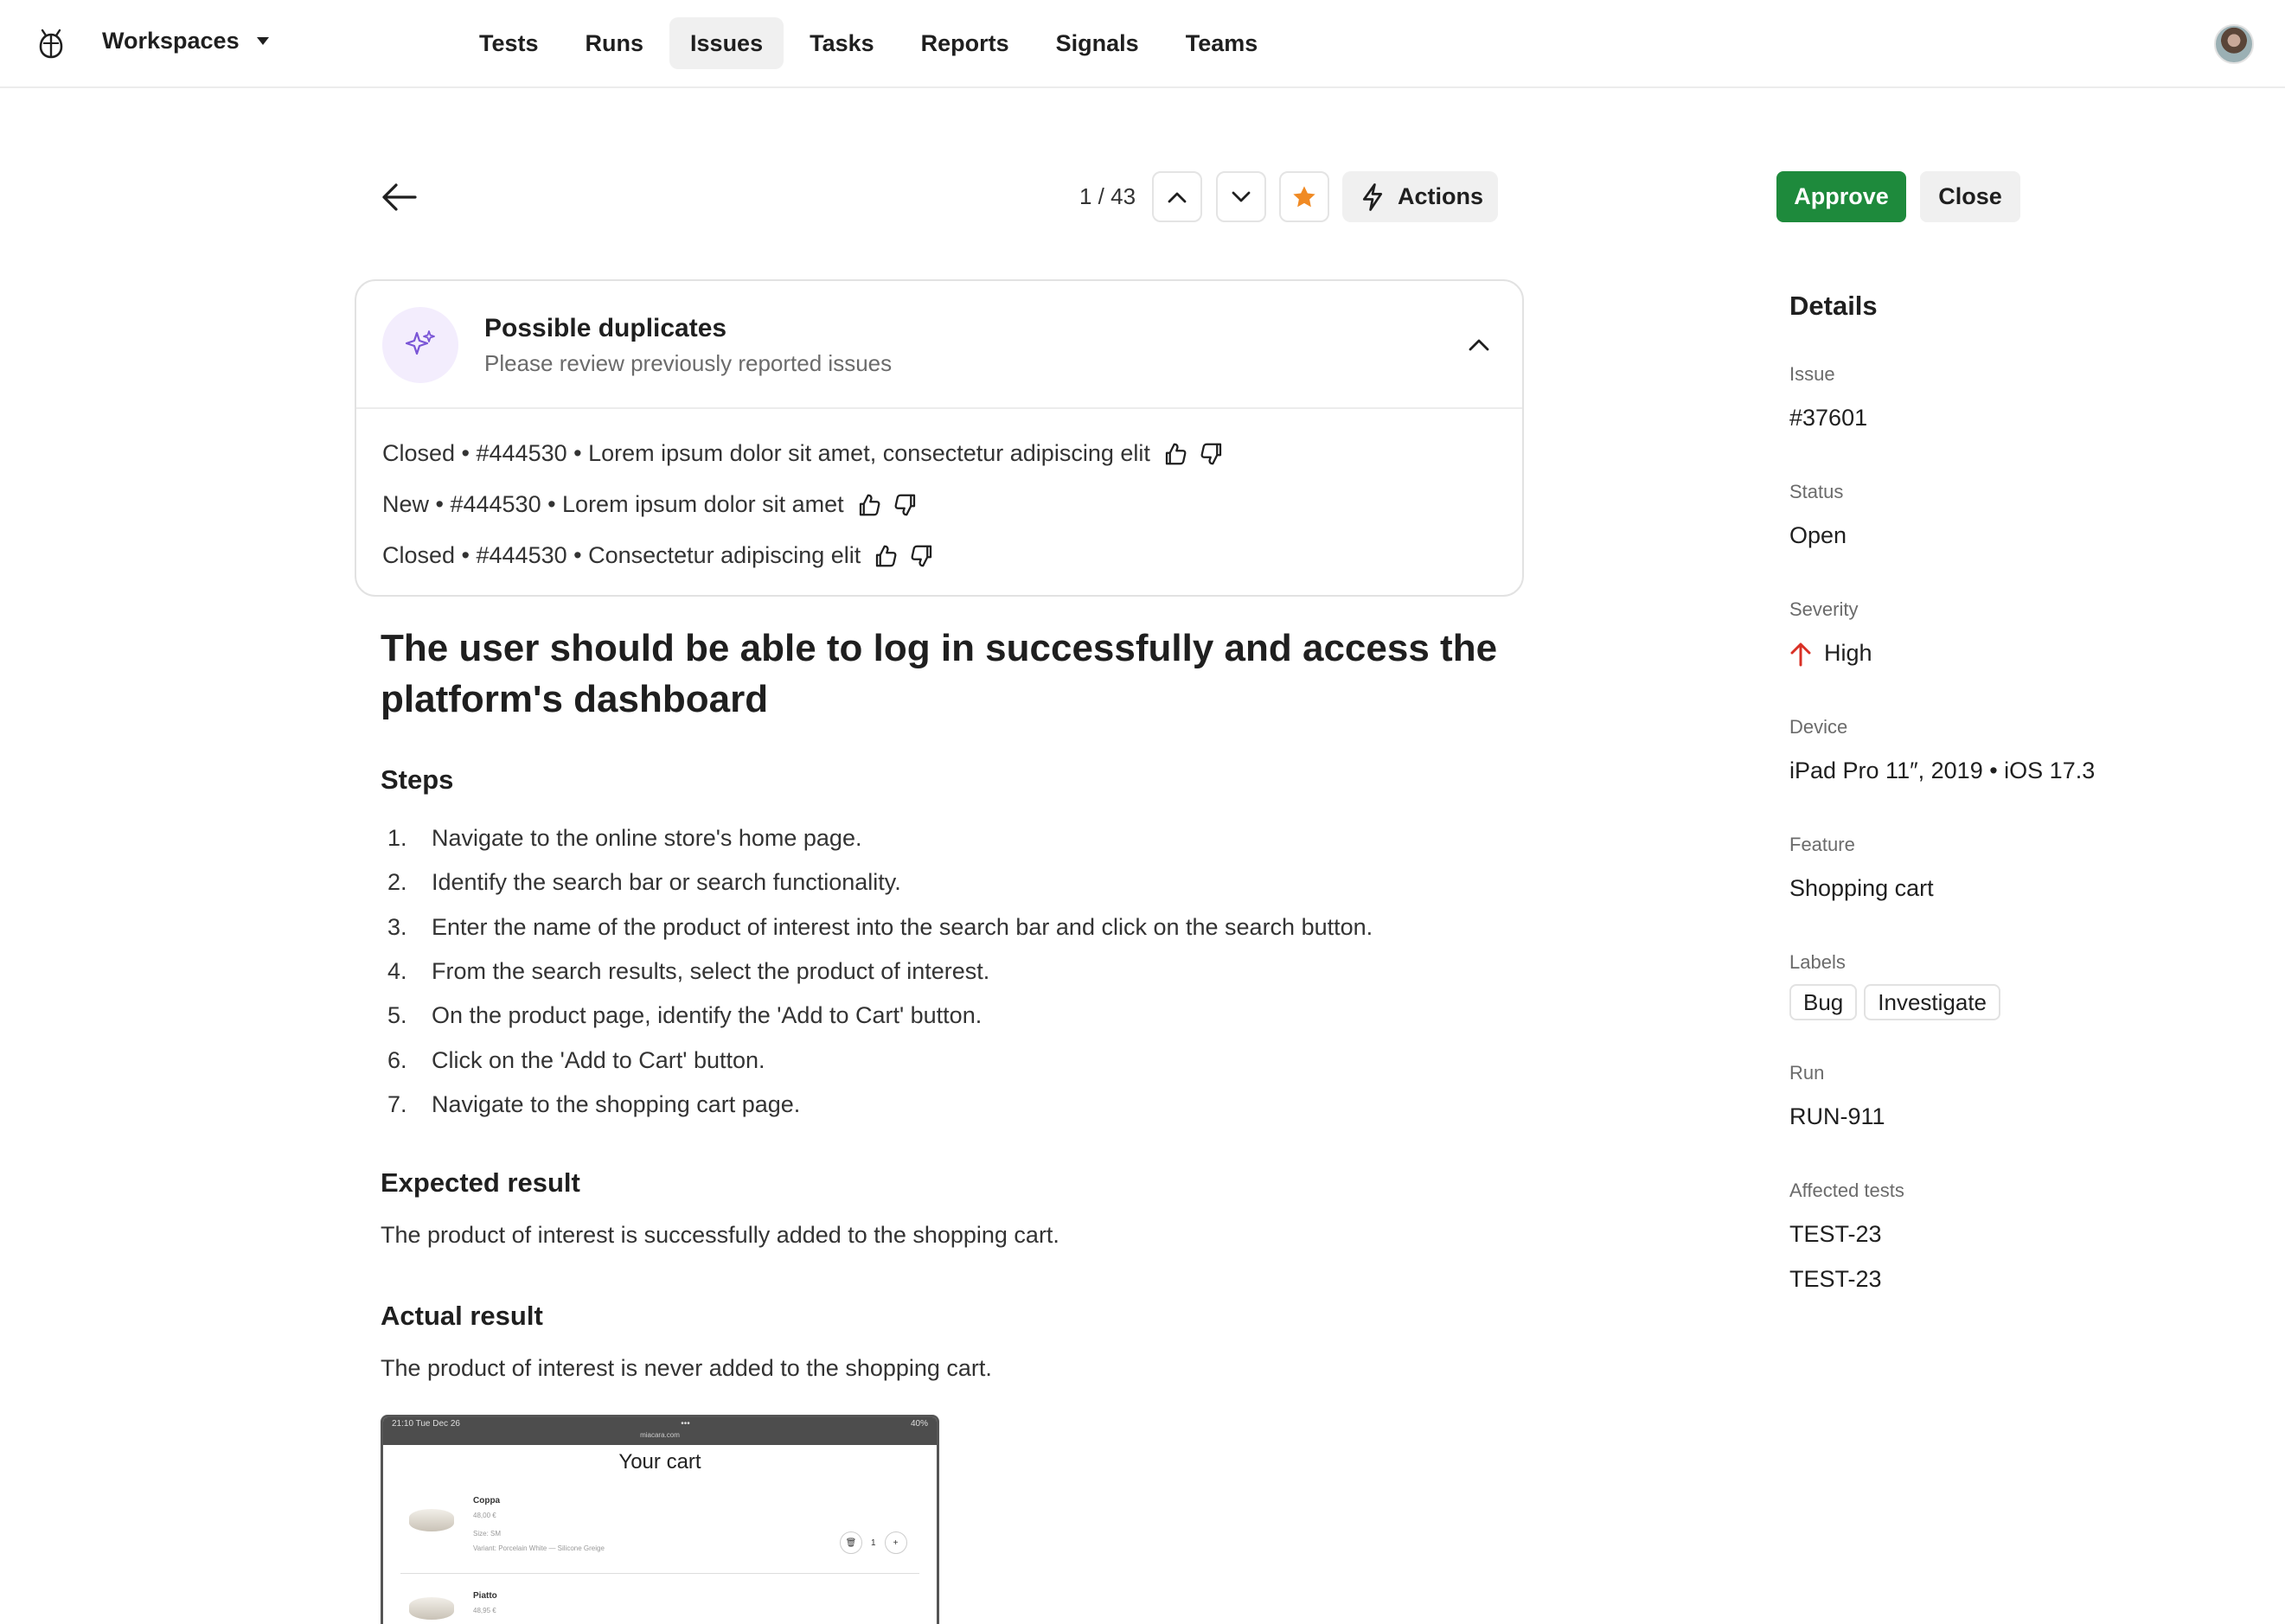  Describe the element at coordinates (1846, 1190) in the screenshot. I see `affected-tests-label: Affected tests` at that location.